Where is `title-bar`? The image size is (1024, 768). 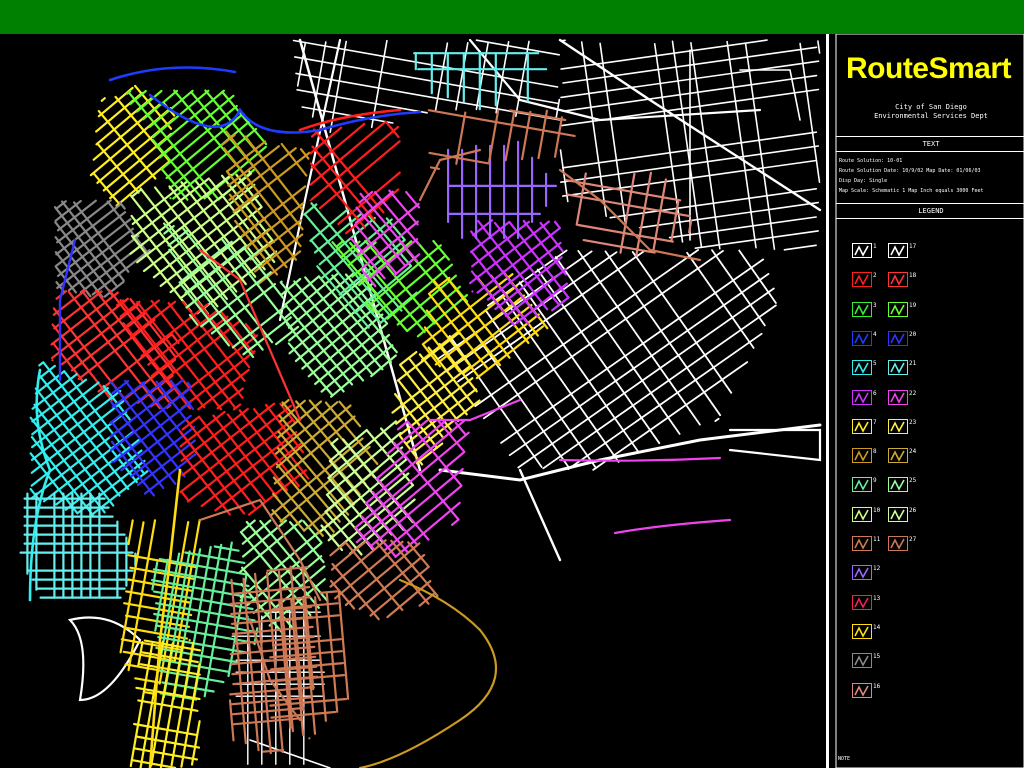 title-bar is located at coordinates (512, 17).